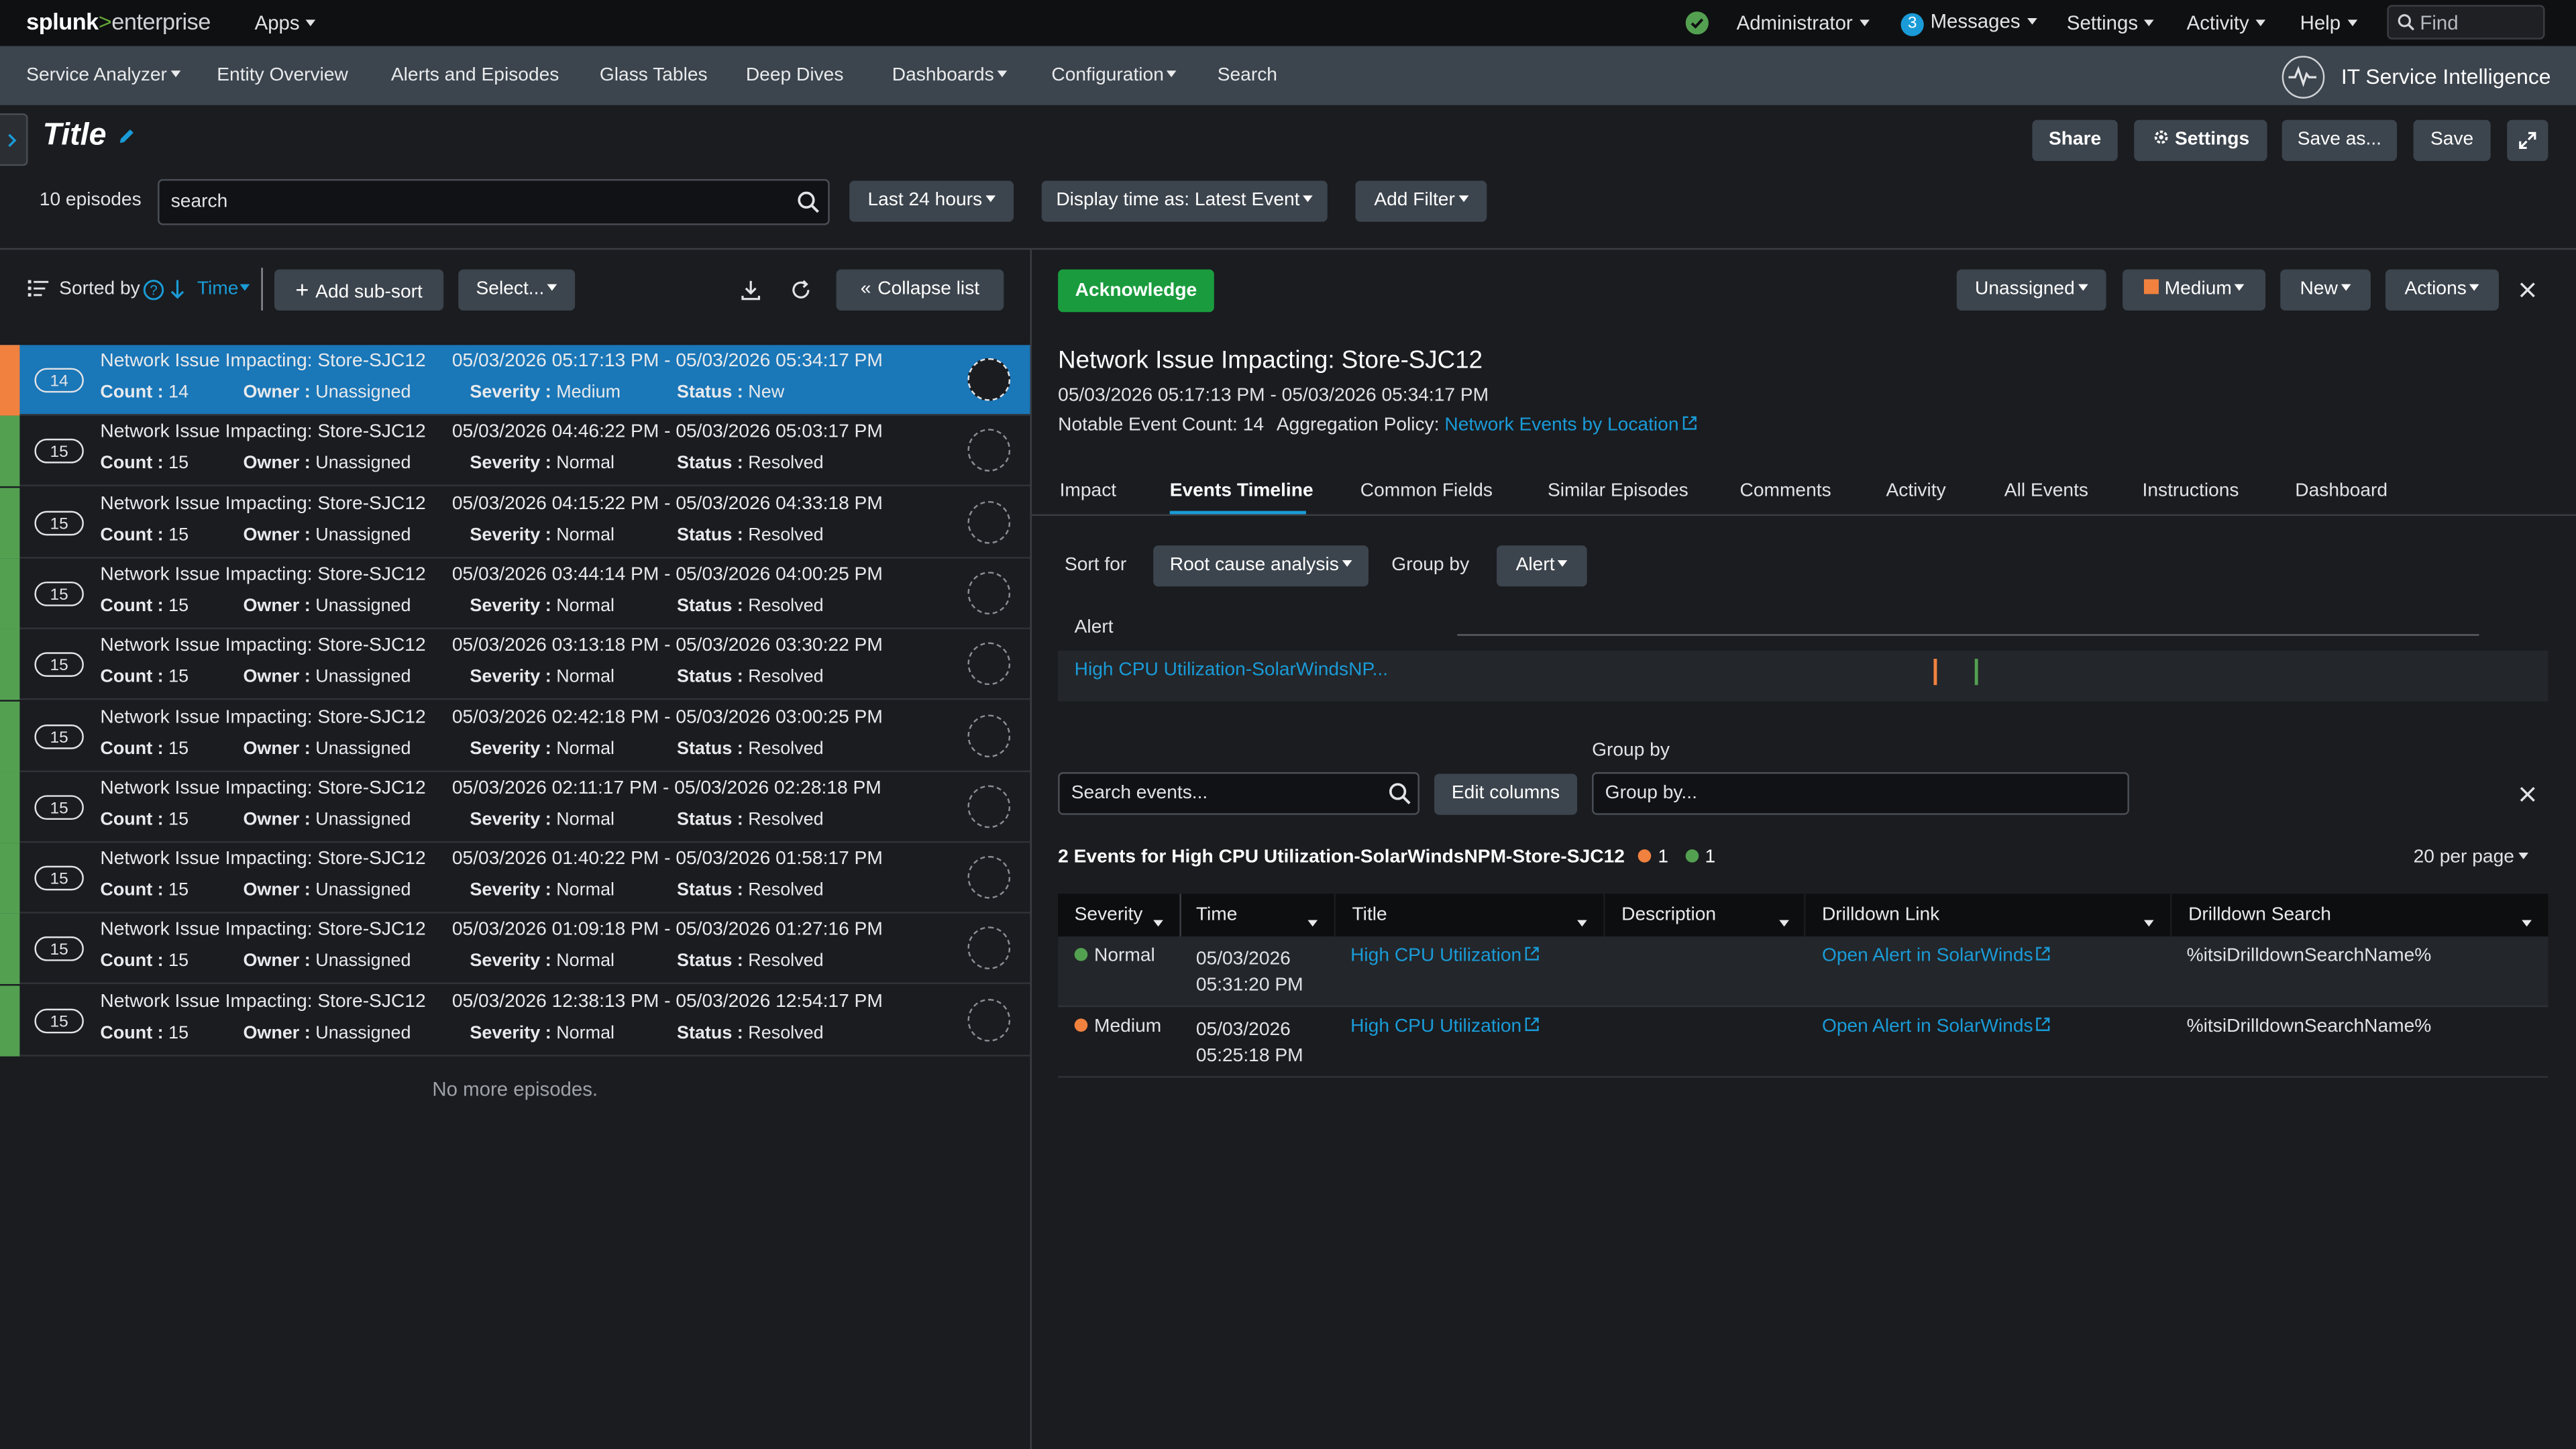 This screenshot has width=2576, height=1449. Describe the element at coordinates (1561, 425) in the screenshot. I see `aggregation-policy-link: Network Events by Location` at that location.